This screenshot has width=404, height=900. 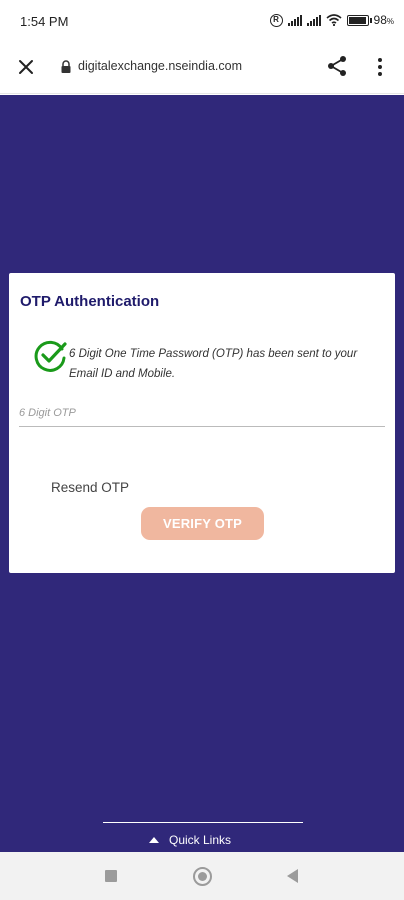 I want to click on status-icons: R 98%, so click(x=331, y=20).